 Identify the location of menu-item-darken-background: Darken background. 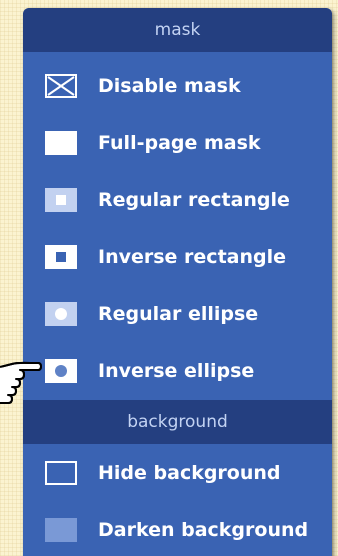
(177, 530).